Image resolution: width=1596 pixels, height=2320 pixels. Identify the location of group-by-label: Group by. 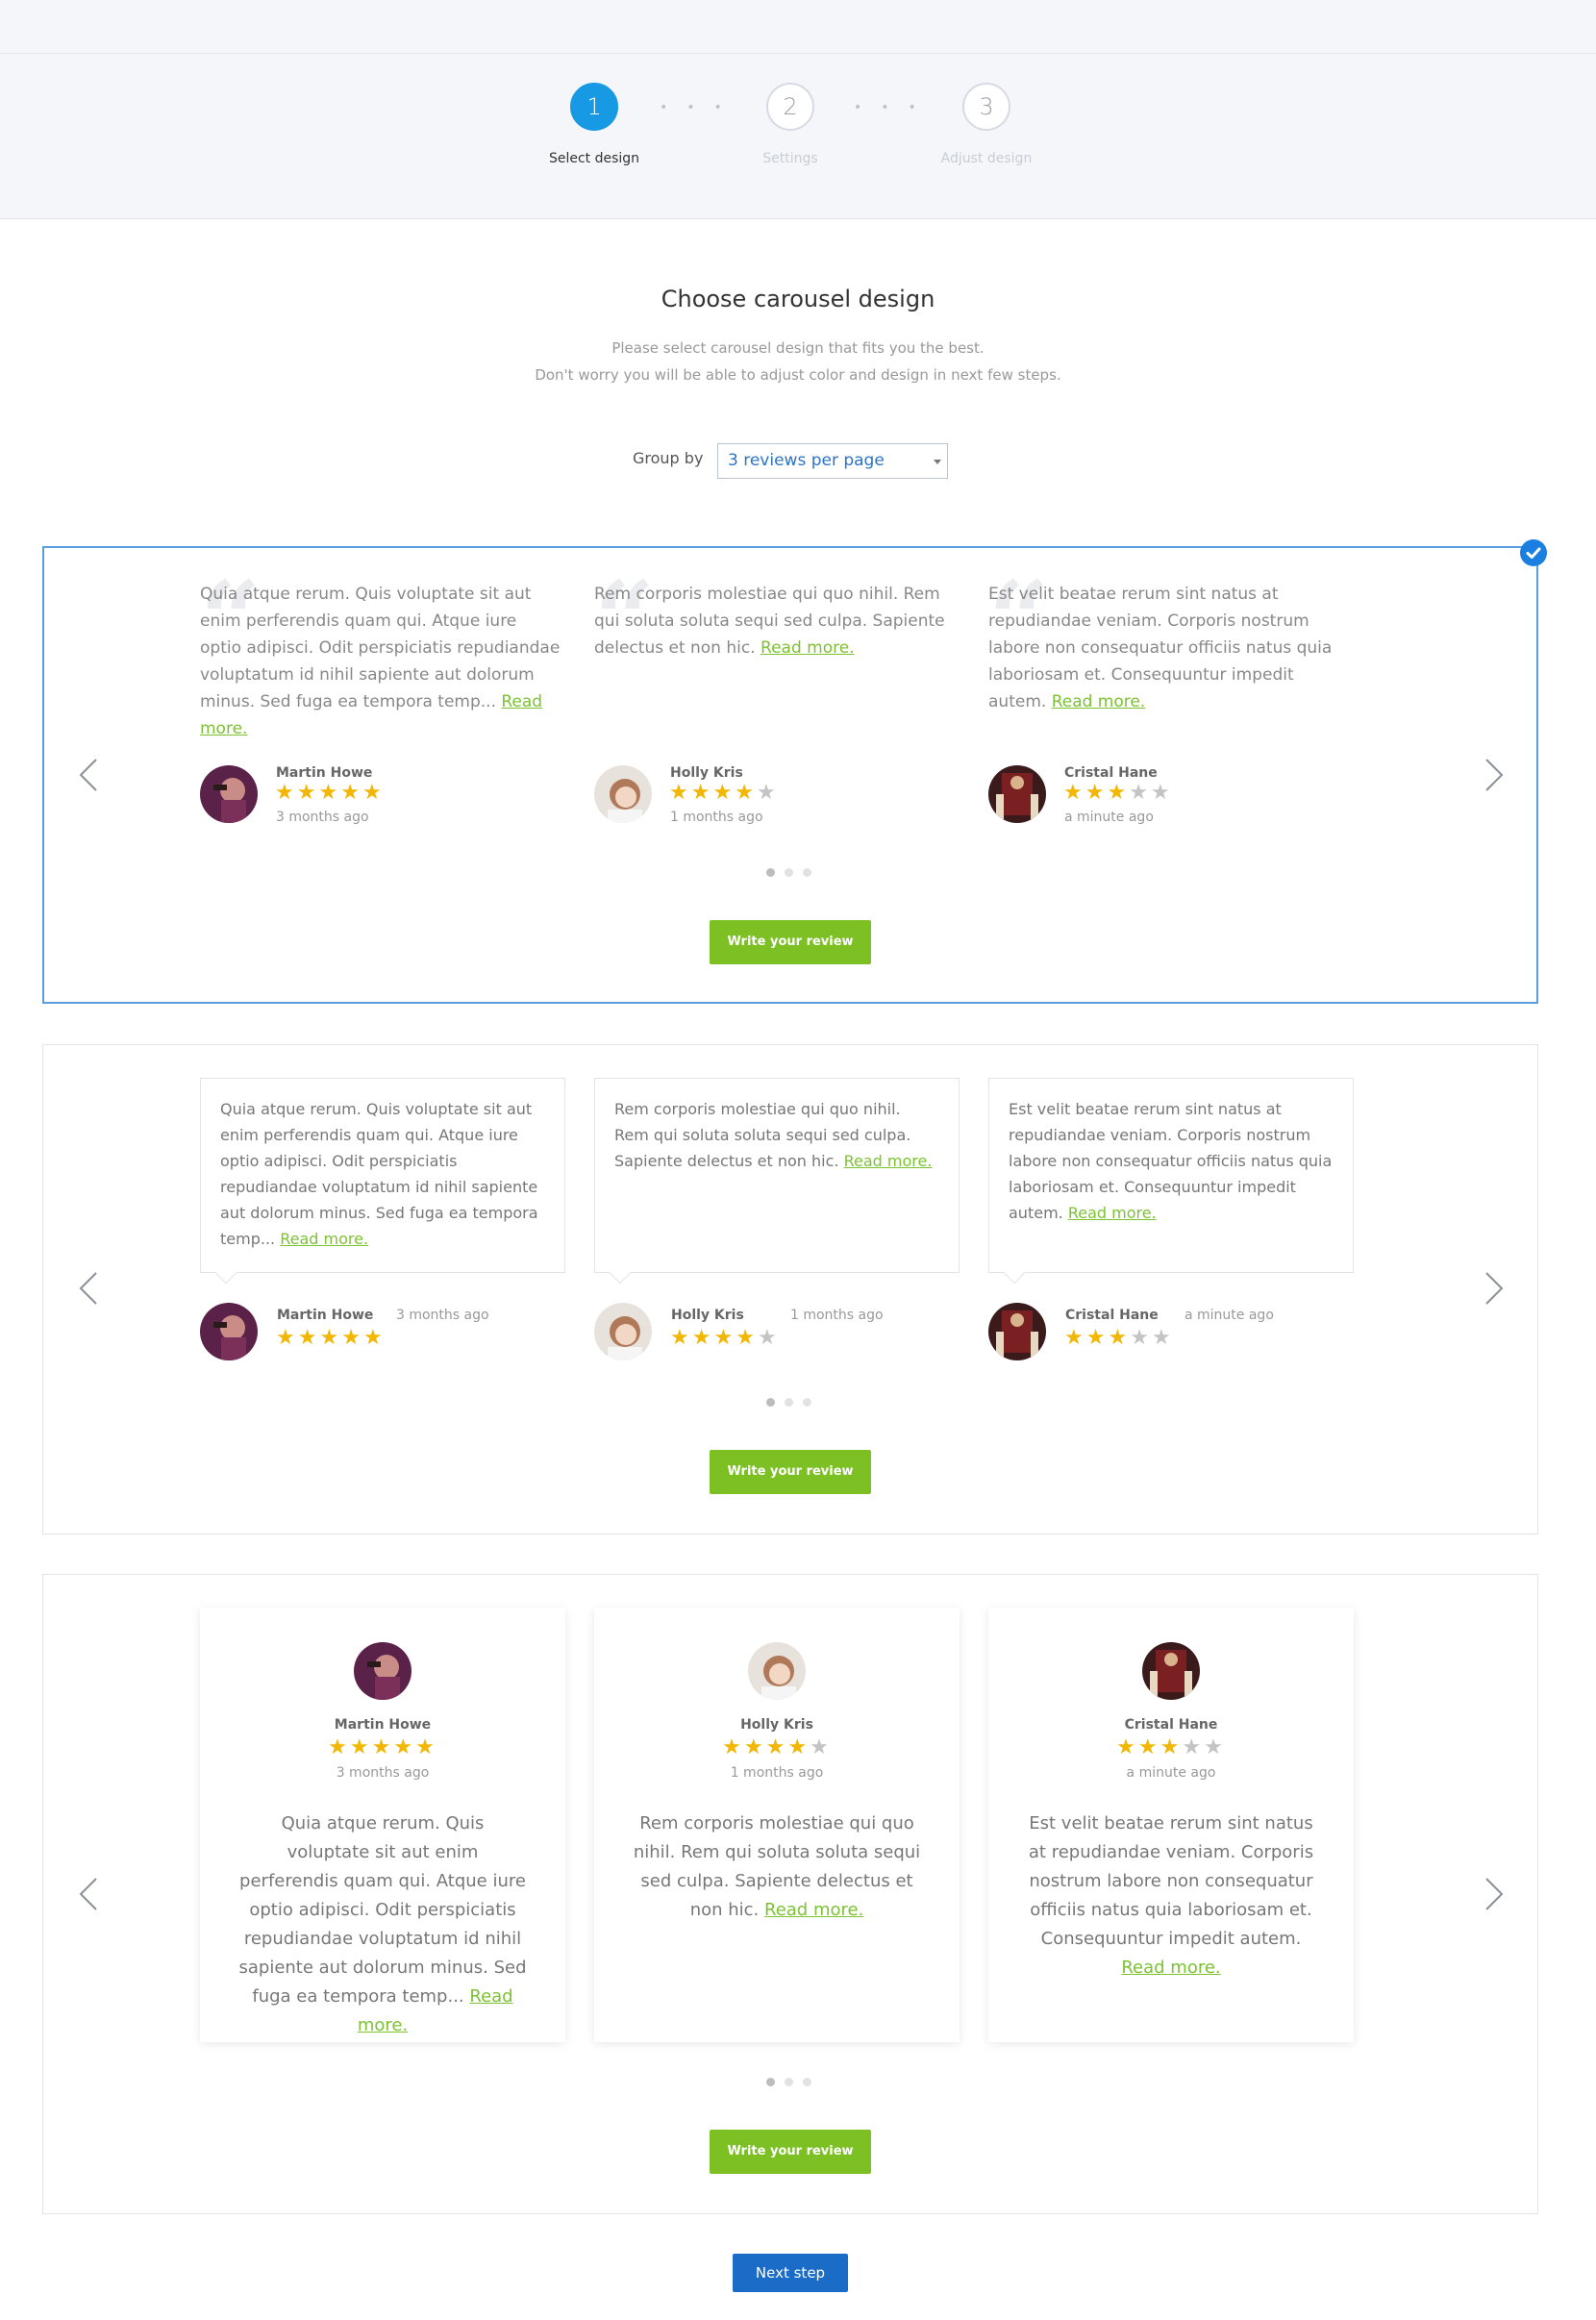
(668, 458).